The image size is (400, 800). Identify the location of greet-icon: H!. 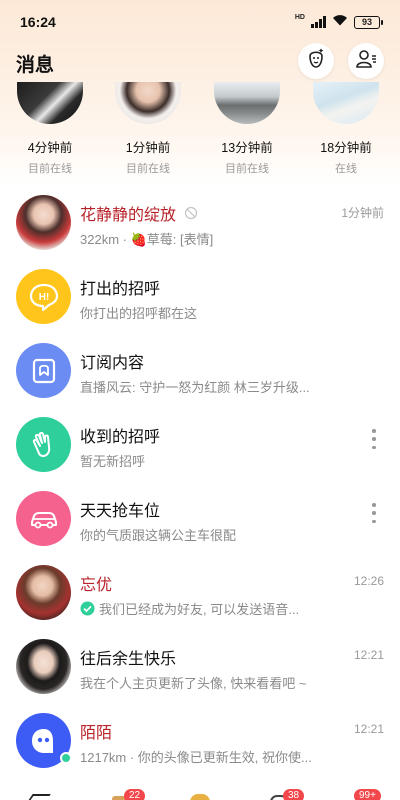
(43, 296).